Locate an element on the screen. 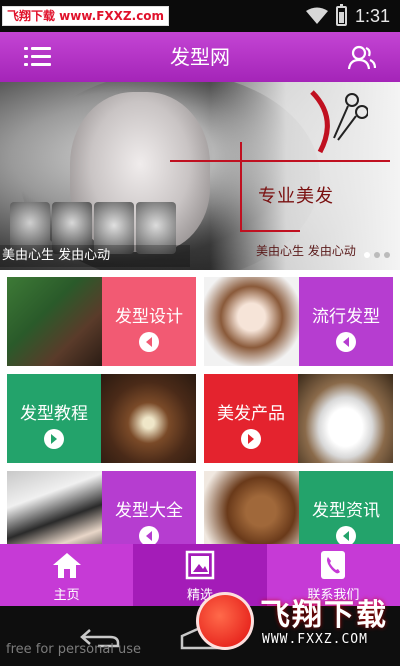 This screenshot has height=666, width=400. tile-label: 发型教程 is located at coordinates (54, 414).